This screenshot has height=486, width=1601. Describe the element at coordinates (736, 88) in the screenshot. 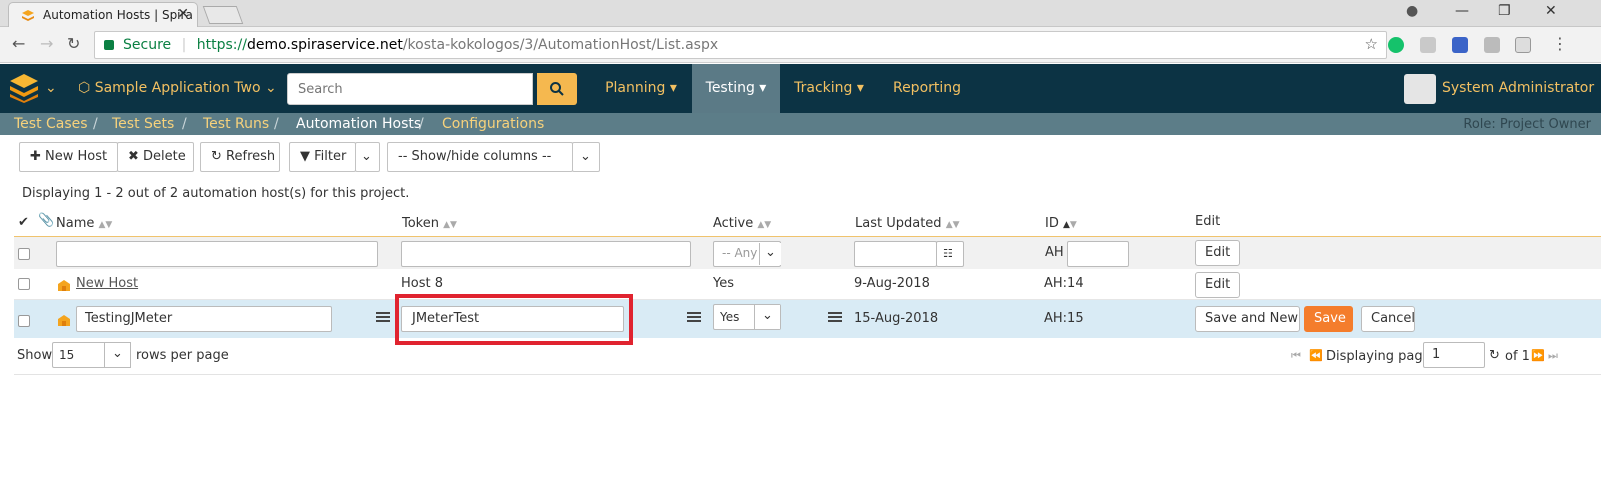

I see `menu-testing: Testing ▾` at that location.